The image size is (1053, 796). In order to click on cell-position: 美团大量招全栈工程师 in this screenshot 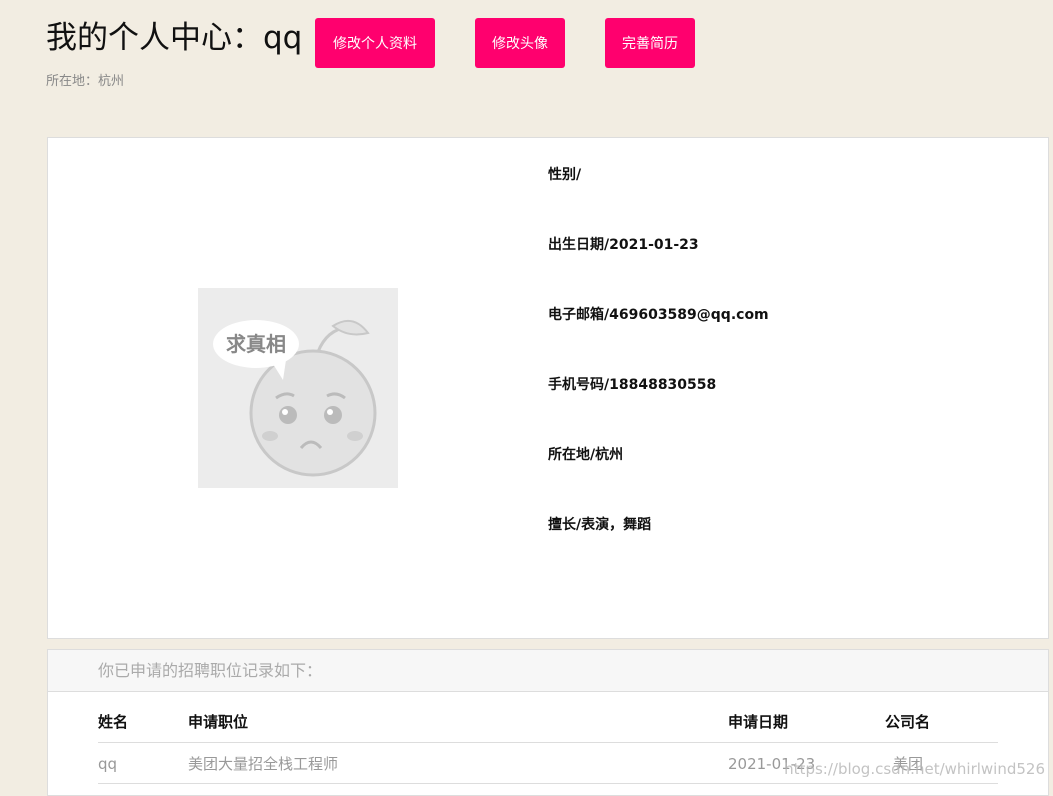, I will do `click(263, 764)`.